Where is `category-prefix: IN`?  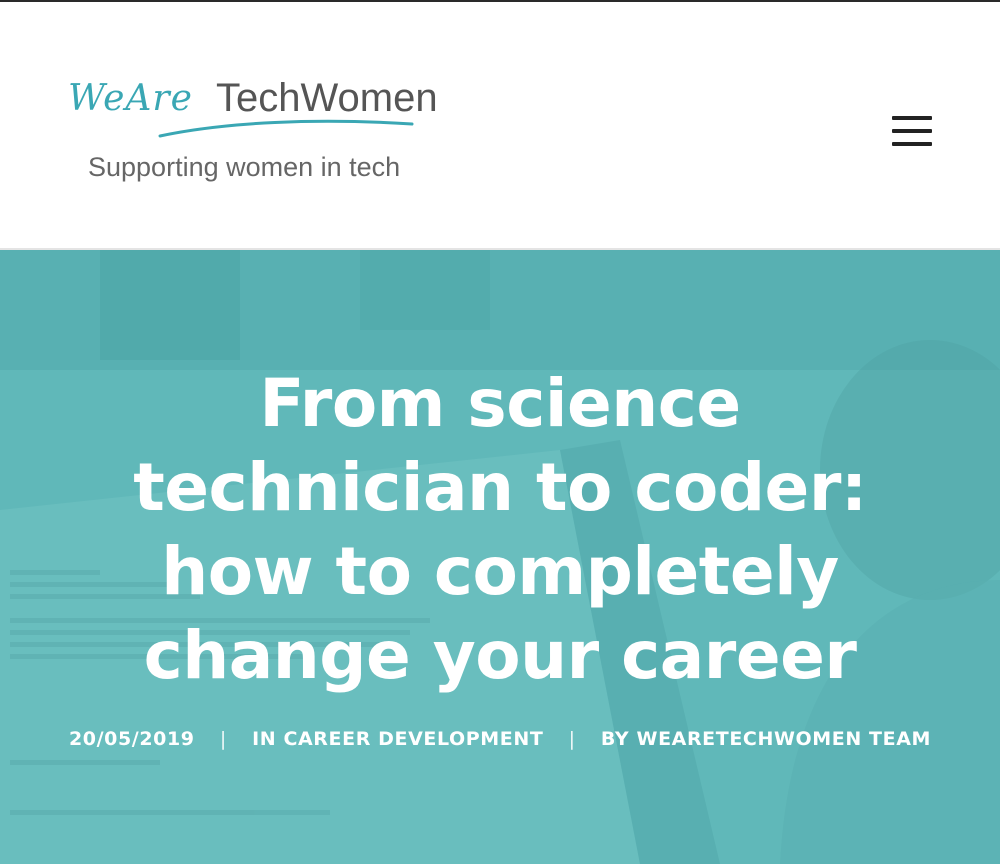
category-prefix: IN is located at coordinates (268, 739).